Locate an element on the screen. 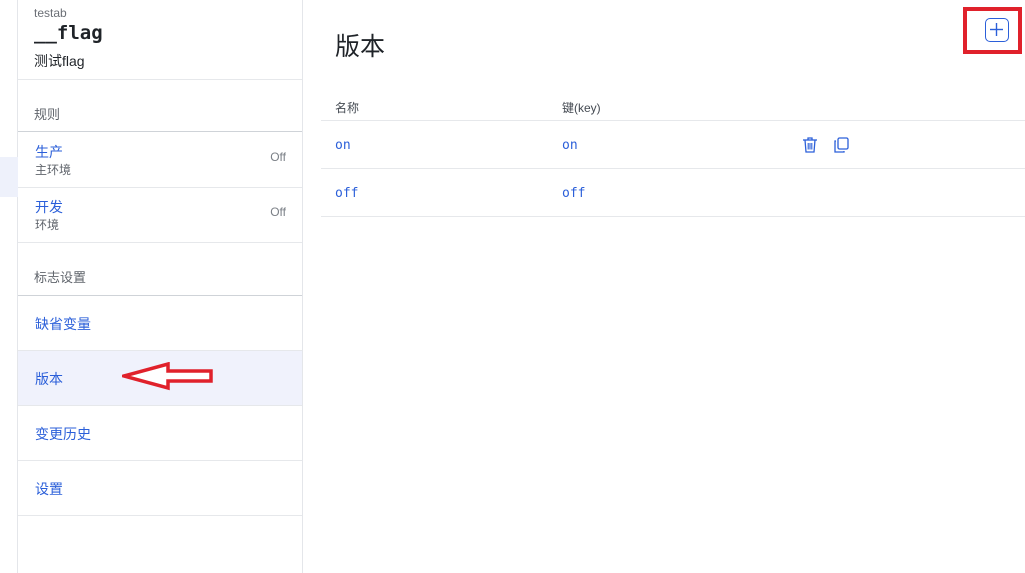  rules-section-title: 规则 is located at coordinates (47, 114).